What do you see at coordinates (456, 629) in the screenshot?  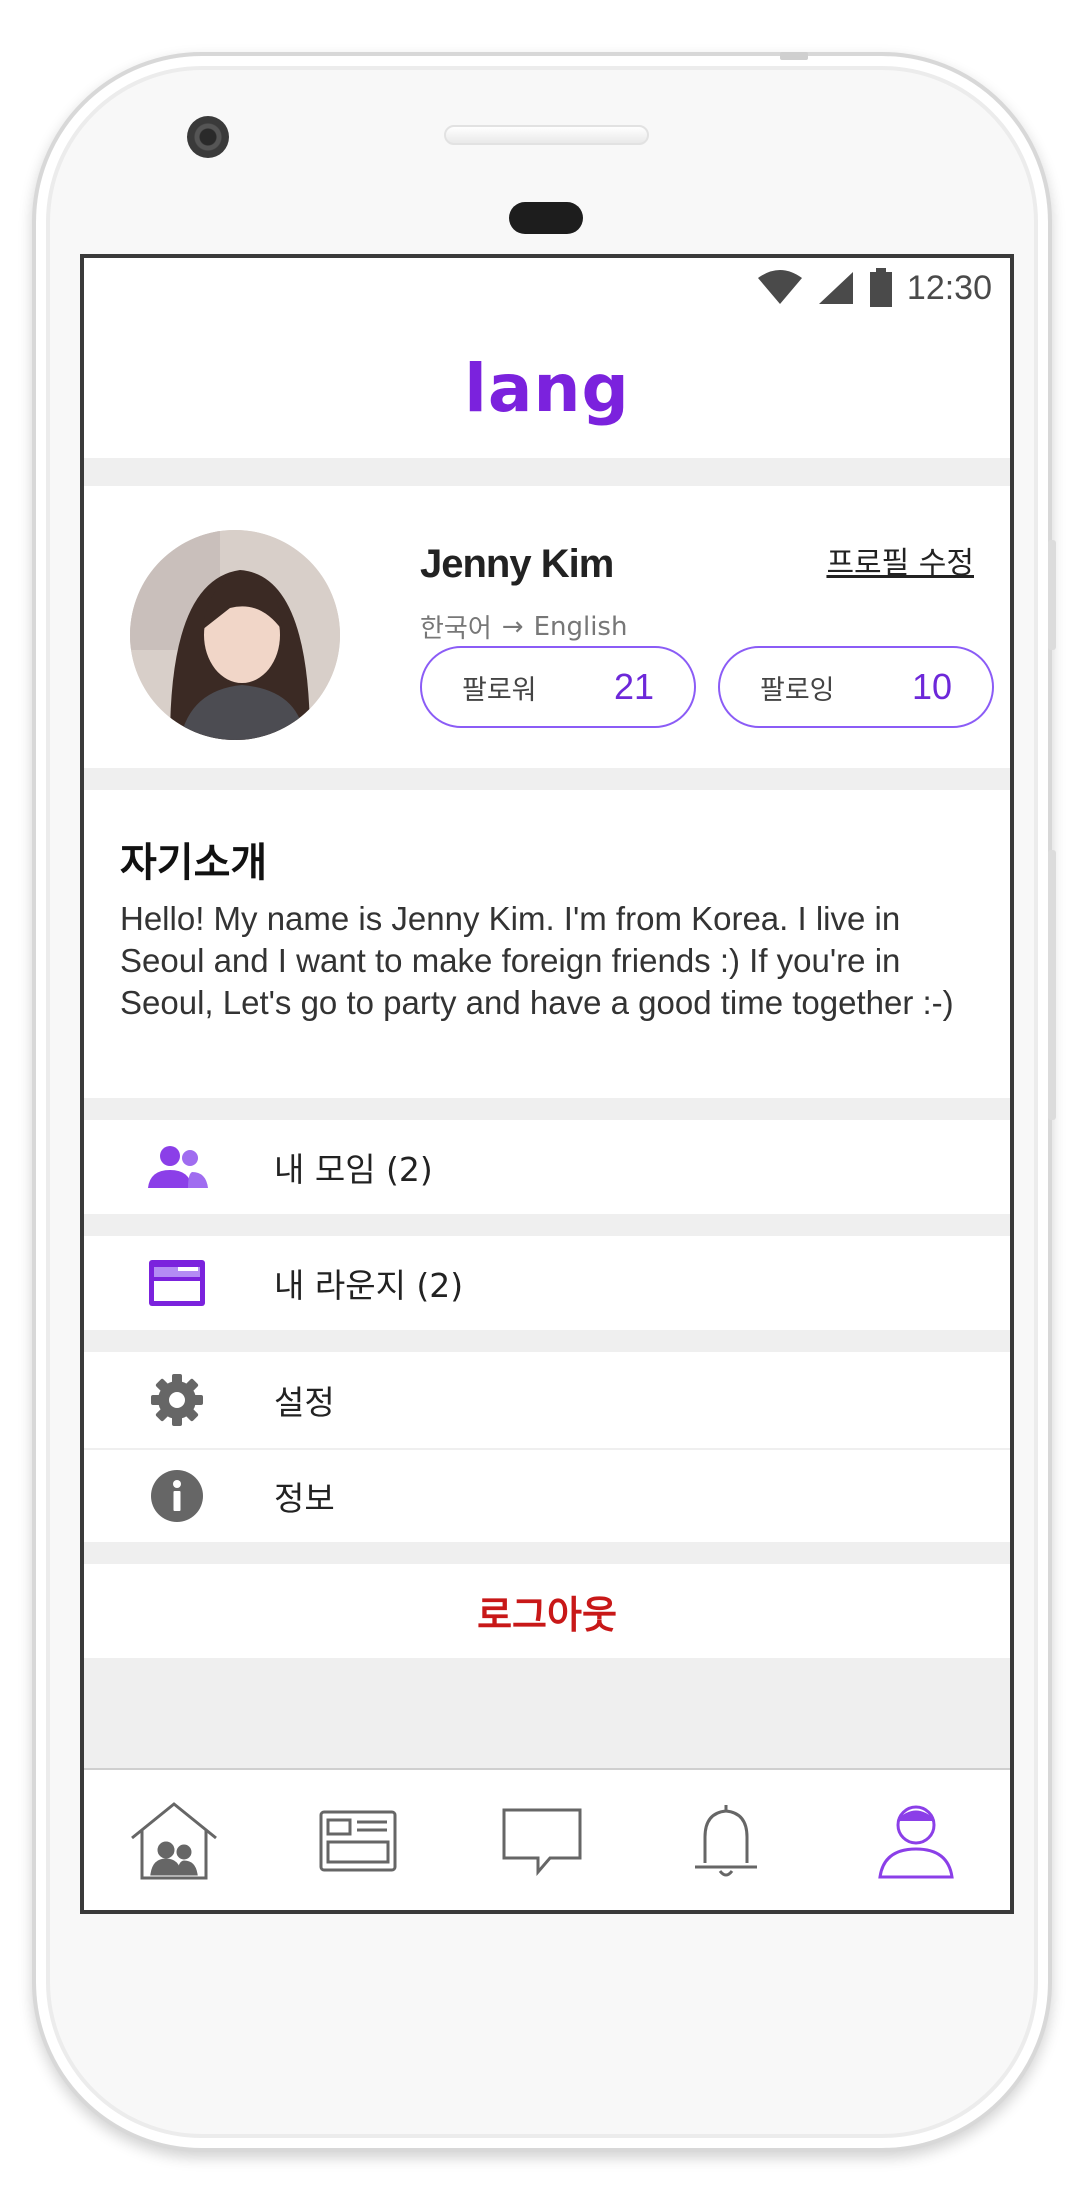 I see `native-language: 한국어` at bounding box center [456, 629].